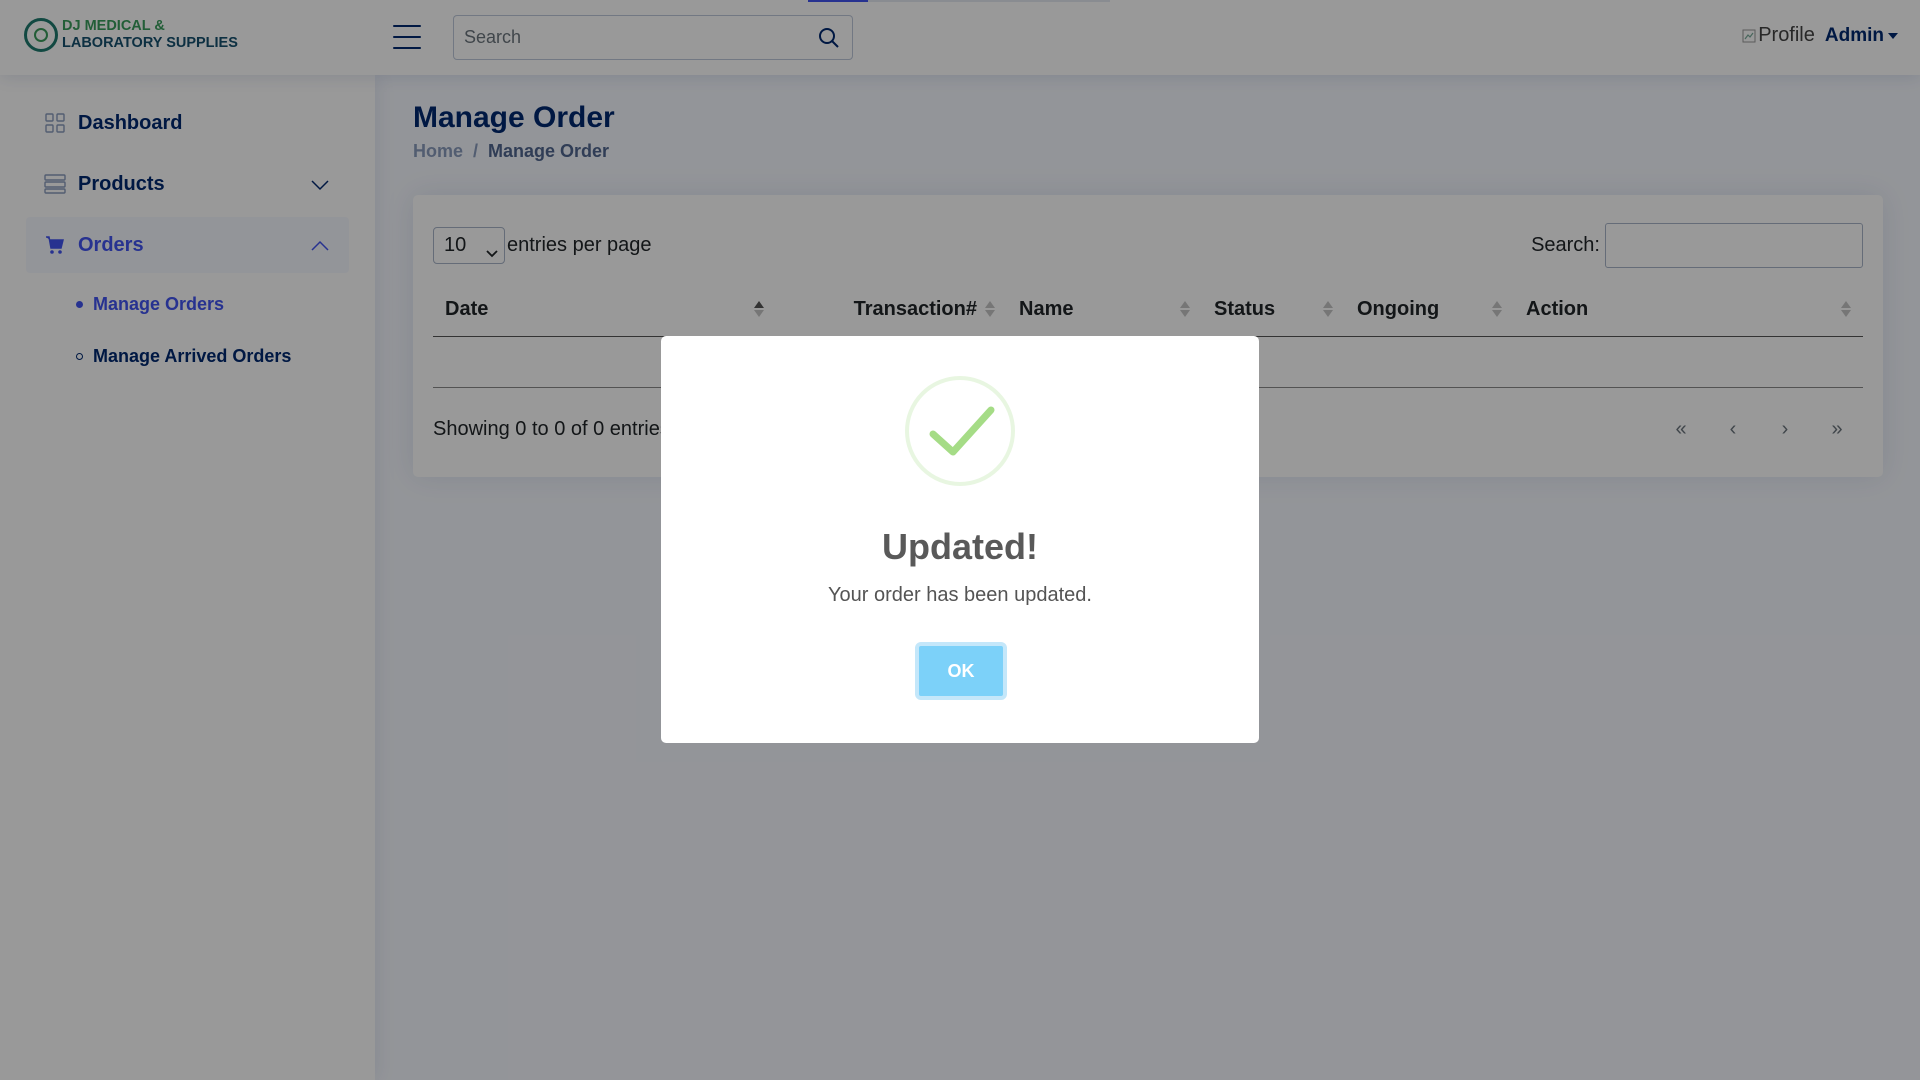 Image resolution: width=1920 pixels, height=1080 pixels. What do you see at coordinates (960, 431) in the screenshot?
I see `success-check-icon` at bounding box center [960, 431].